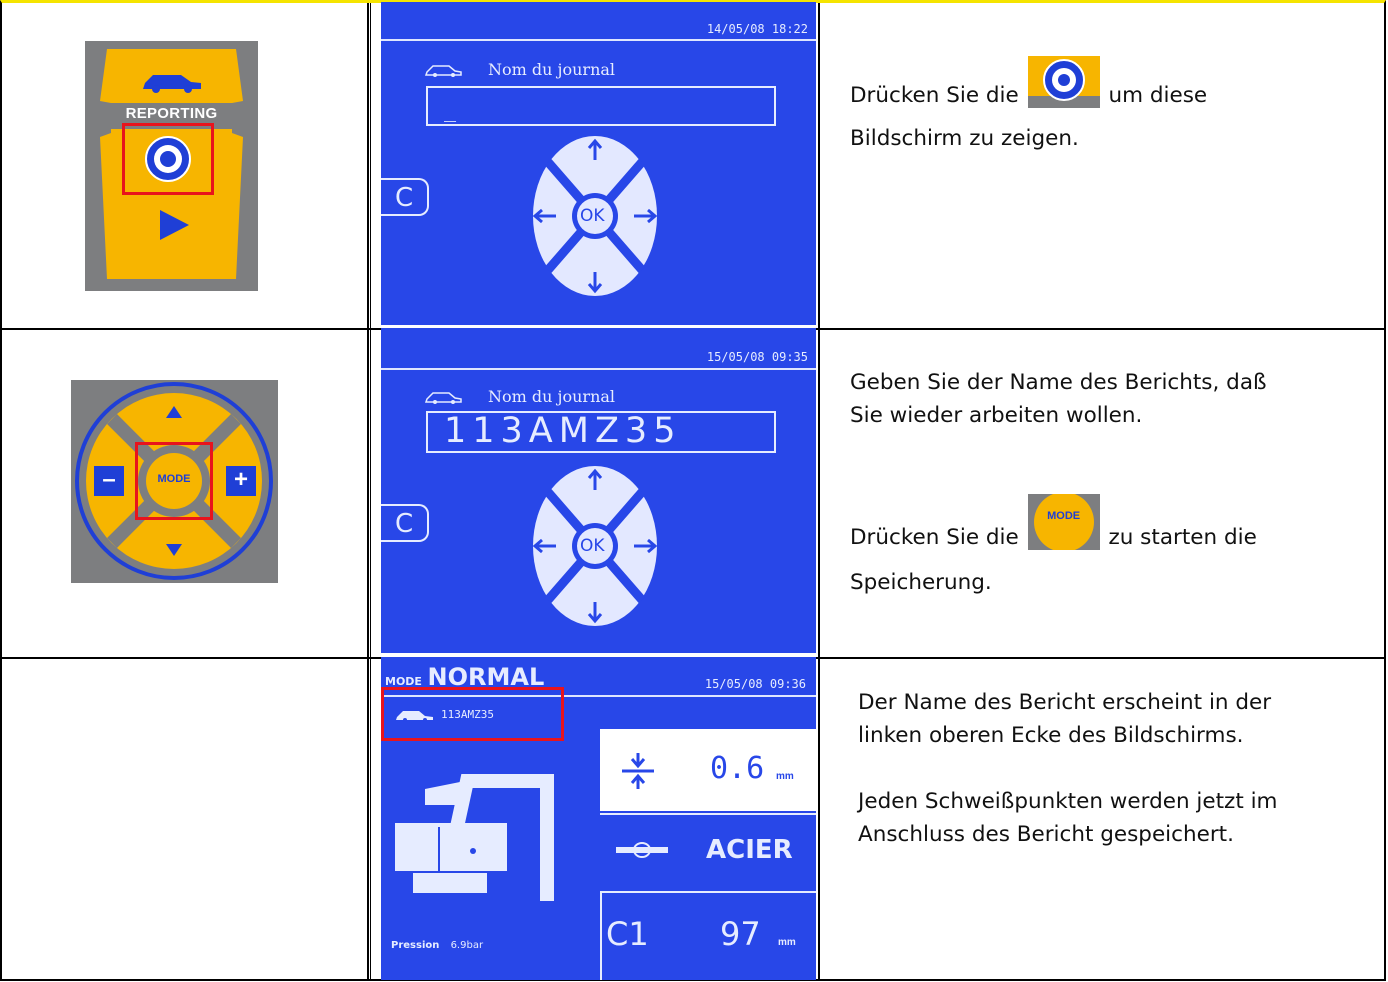 The width and height of the screenshot is (1388, 982). What do you see at coordinates (708, 852) in the screenshot?
I see `material-box: ACIER` at bounding box center [708, 852].